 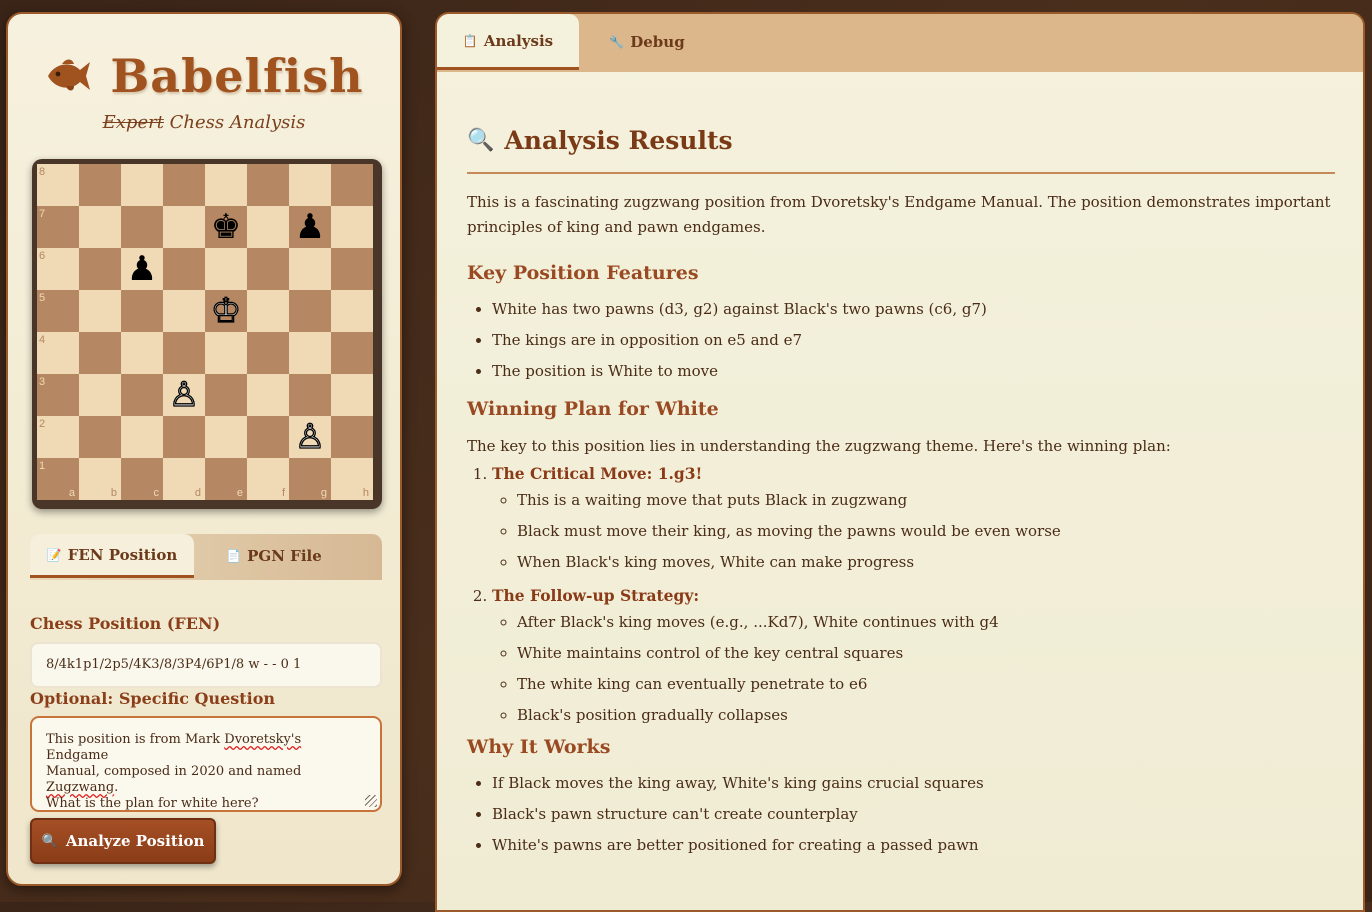 What do you see at coordinates (268, 479) in the screenshot?
I see `square-f1: f` at bounding box center [268, 479].